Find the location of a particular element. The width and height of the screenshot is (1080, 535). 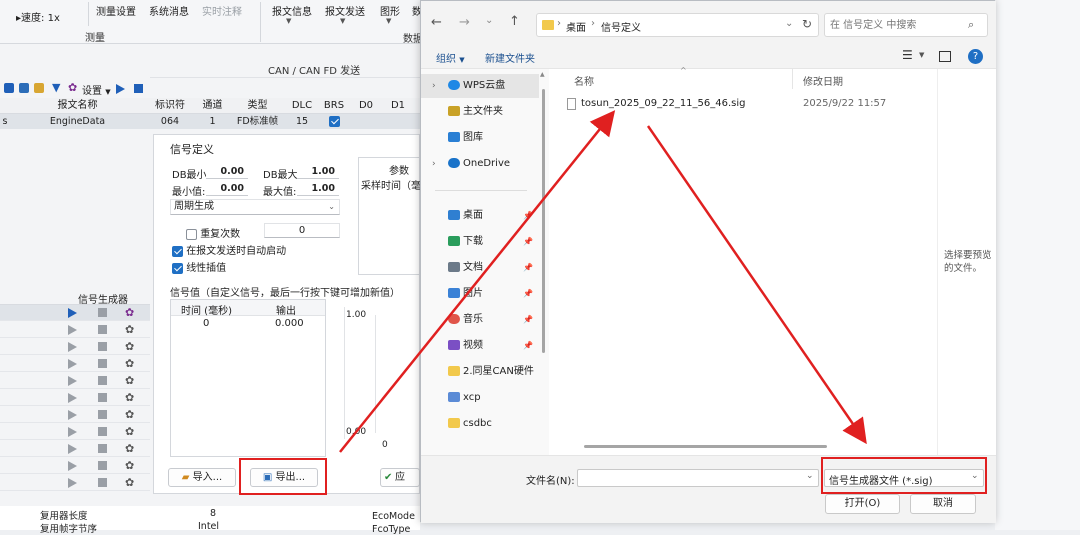

arrow-file-to-filetype is located at coordinates (756, 285).